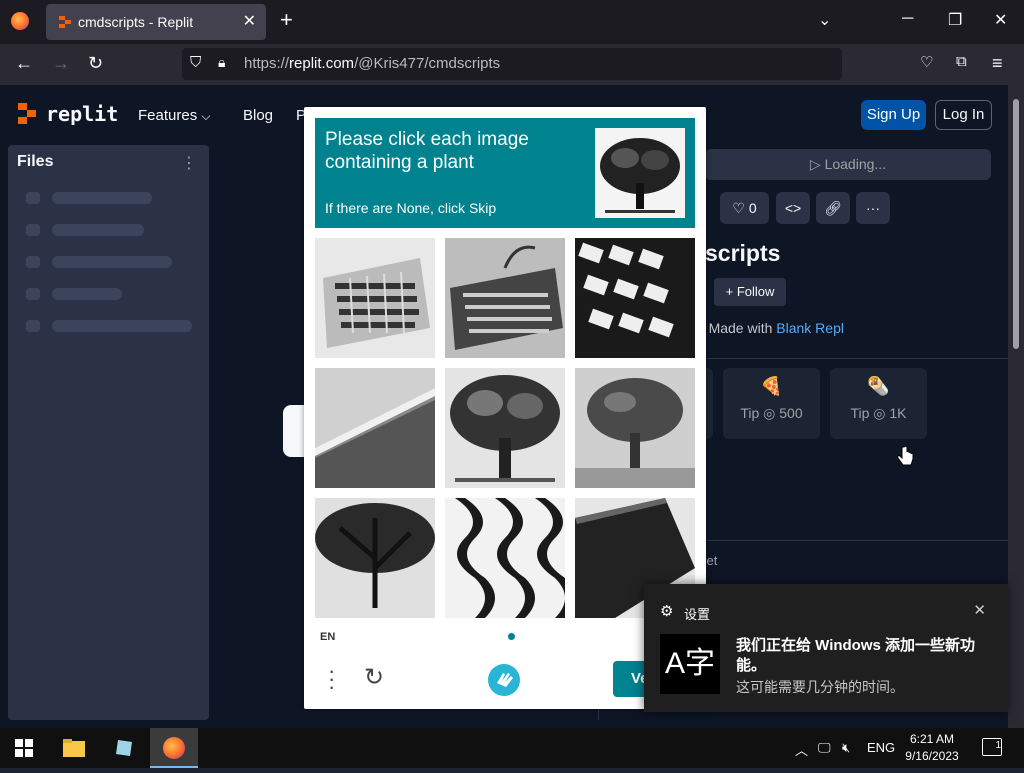  What do you see at coordinates (124, 748) in the screenshot?
I see `app-icon` at bounding box center [124, 748].